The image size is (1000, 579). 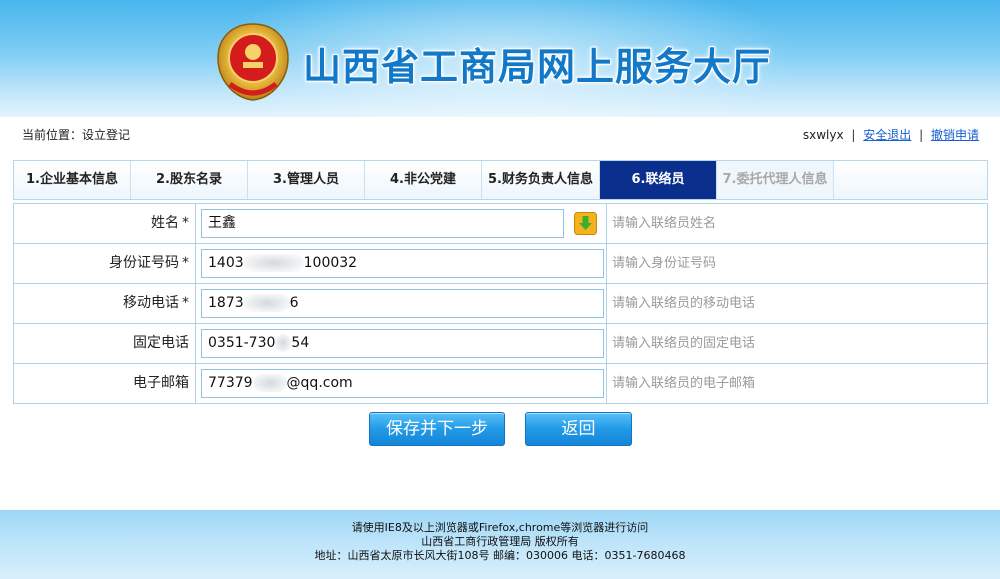 I want to click on email-input: 77379 @qq.com, so click(x=402, y=383).